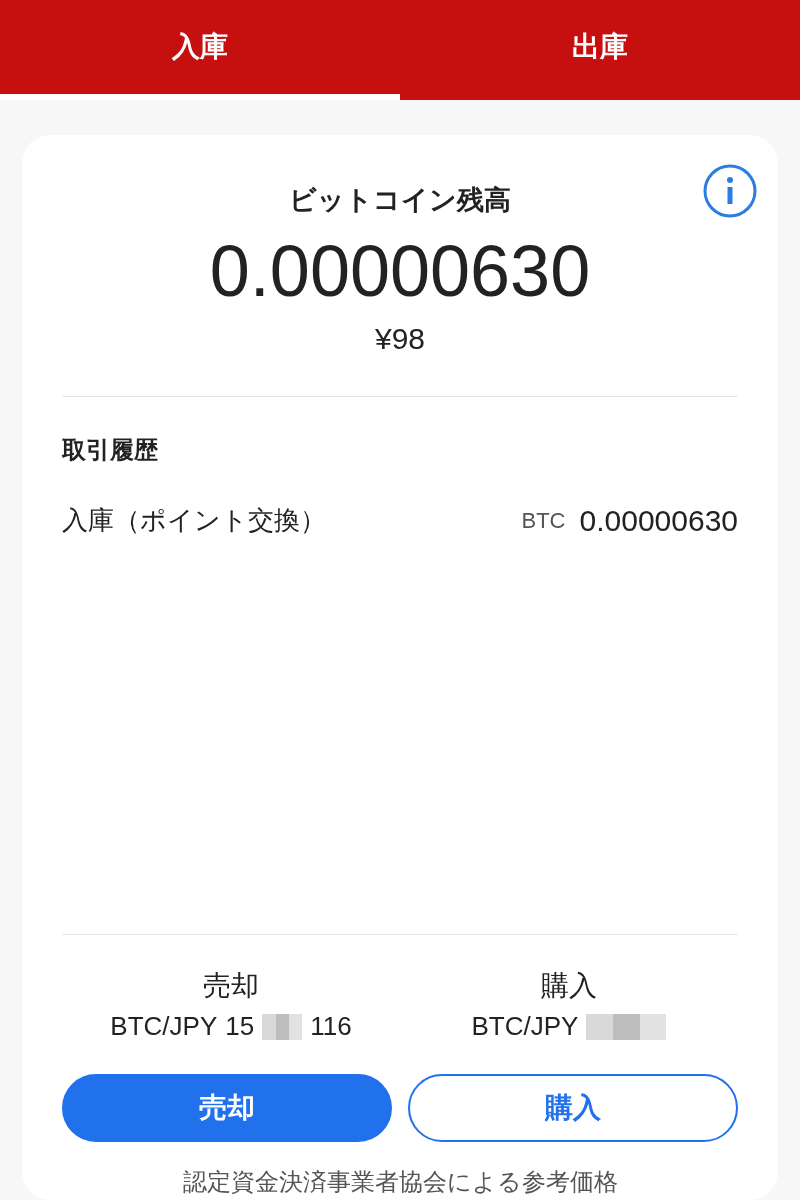 The image size is (800, 1200). What do you see at coordinates (331, 1026) in the screenshot?
I see `price-value: 116` at bounding box center [331, 1026].